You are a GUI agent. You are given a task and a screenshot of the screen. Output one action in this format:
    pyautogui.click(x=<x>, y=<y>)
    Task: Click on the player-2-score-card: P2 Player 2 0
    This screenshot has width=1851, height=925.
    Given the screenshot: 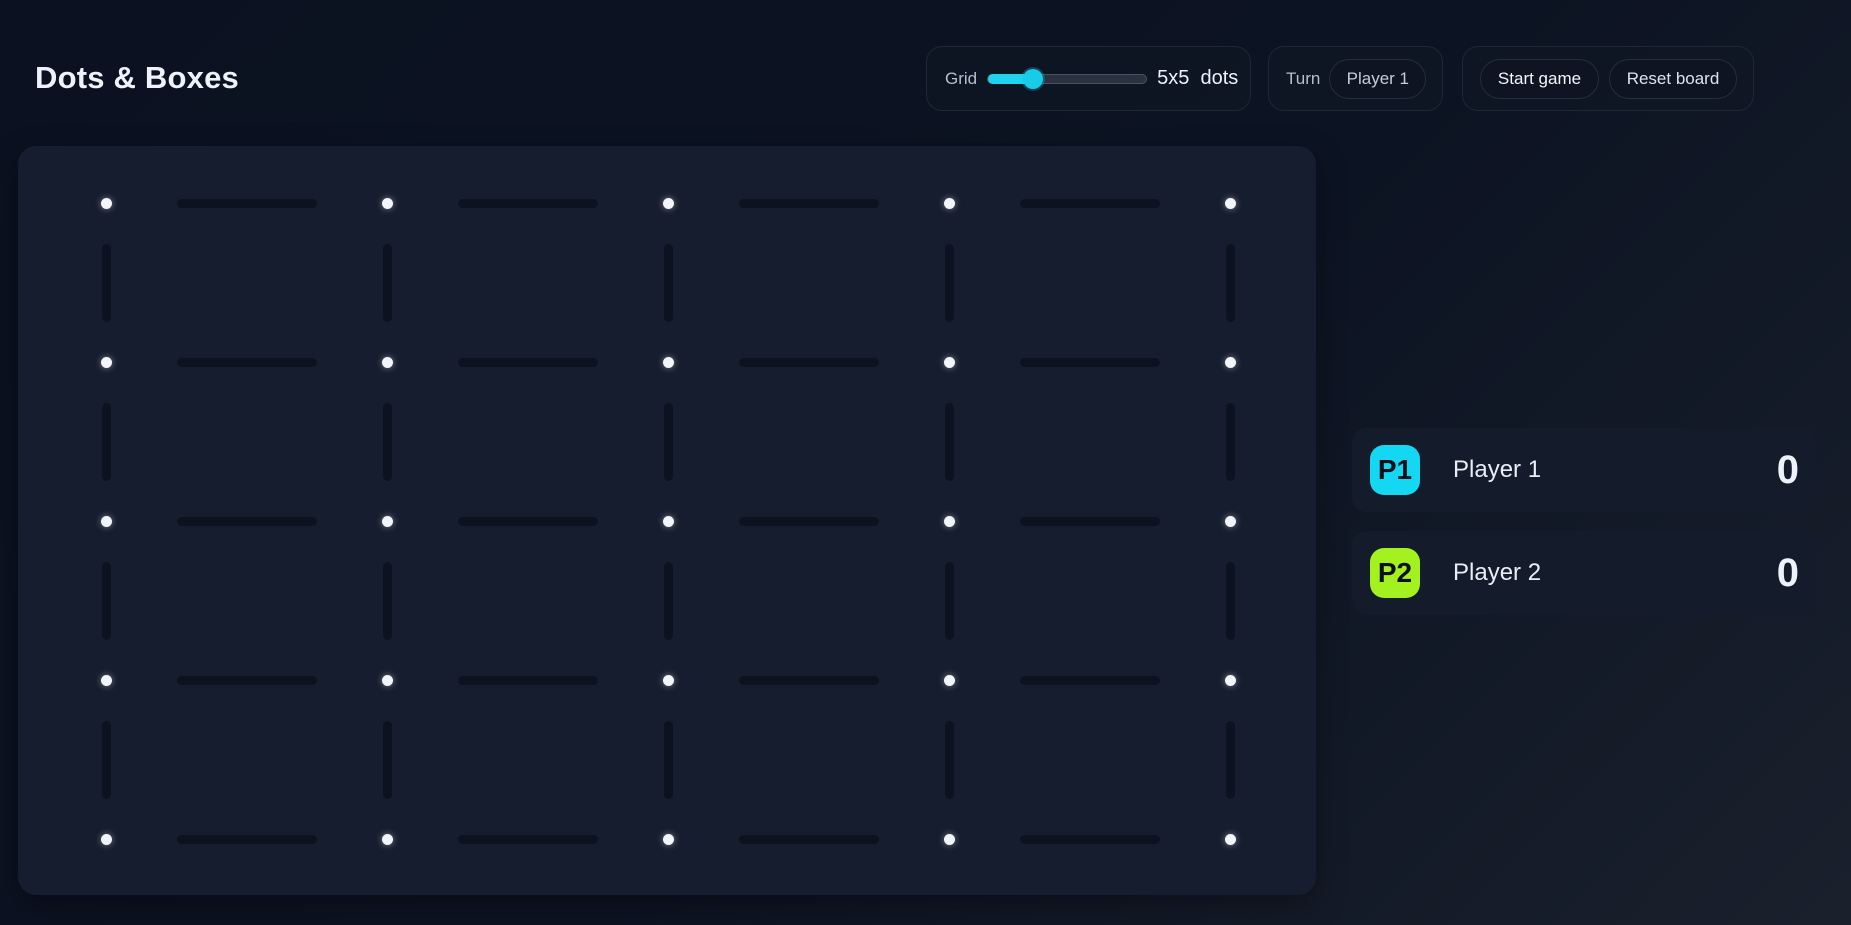 What is the action you would take?
    pyautogui.click(x=1584, y=573)
    